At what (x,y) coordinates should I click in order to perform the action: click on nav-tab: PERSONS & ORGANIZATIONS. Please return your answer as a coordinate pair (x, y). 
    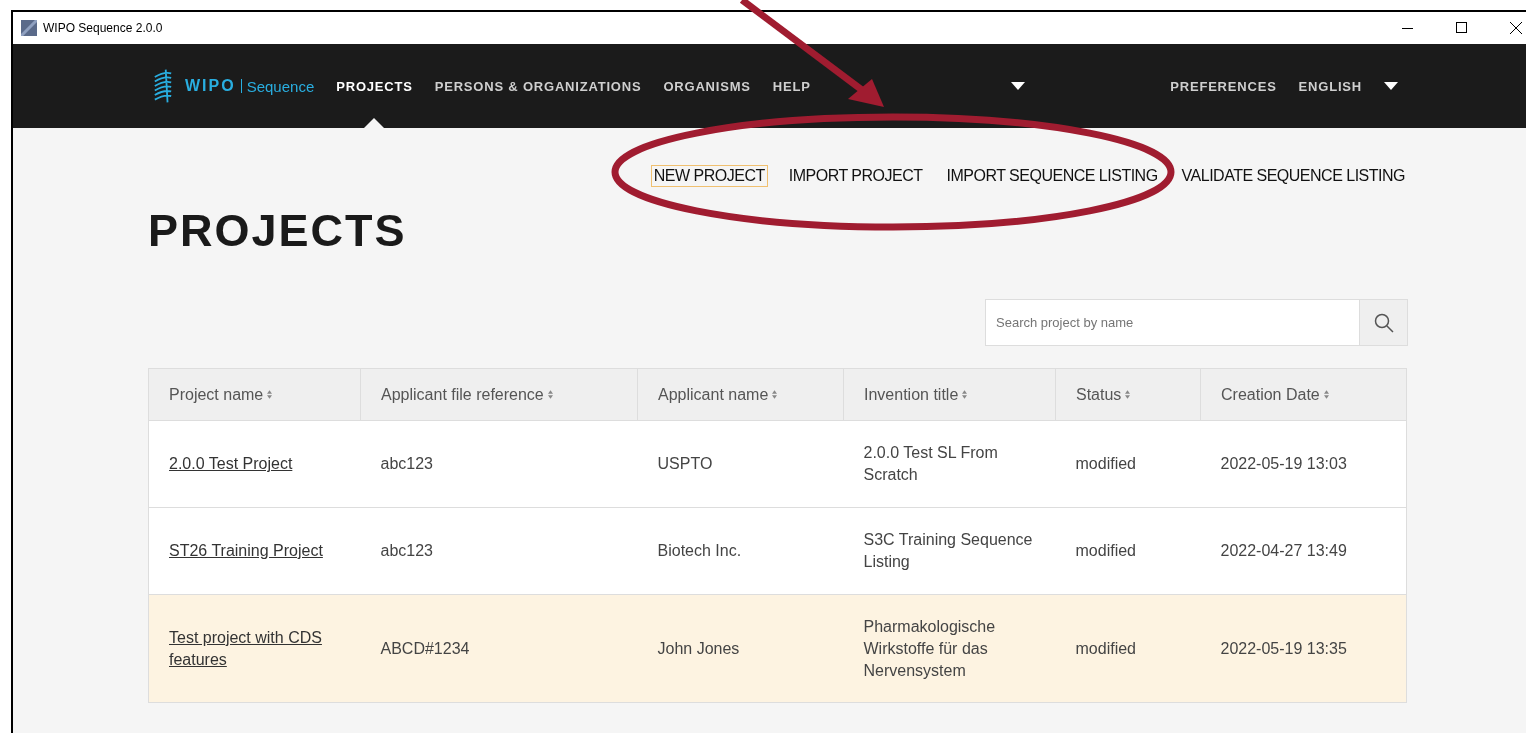
    Looking at the image, I should click on (538, 86).